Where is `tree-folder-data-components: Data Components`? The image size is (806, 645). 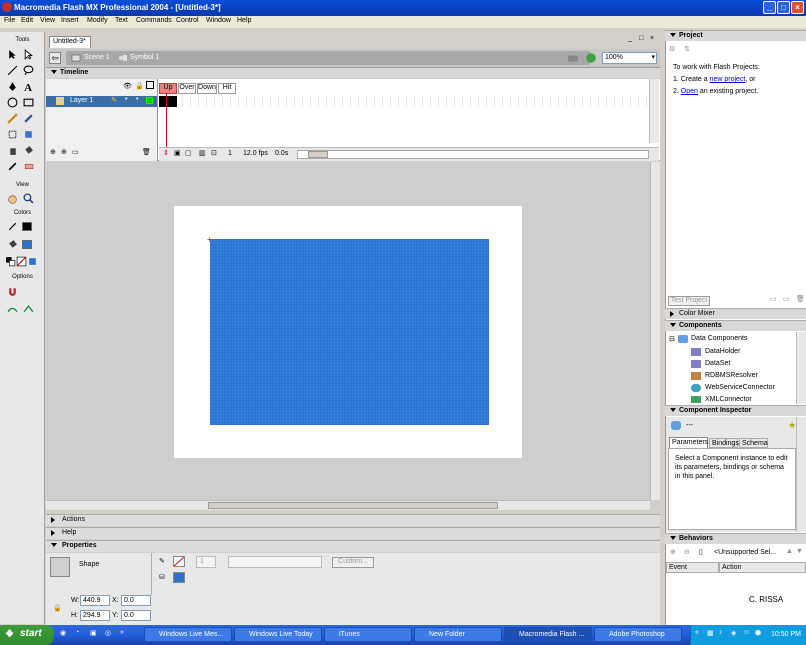 tree-folder-data-components: Data Components is located at coordinates (719, 338).